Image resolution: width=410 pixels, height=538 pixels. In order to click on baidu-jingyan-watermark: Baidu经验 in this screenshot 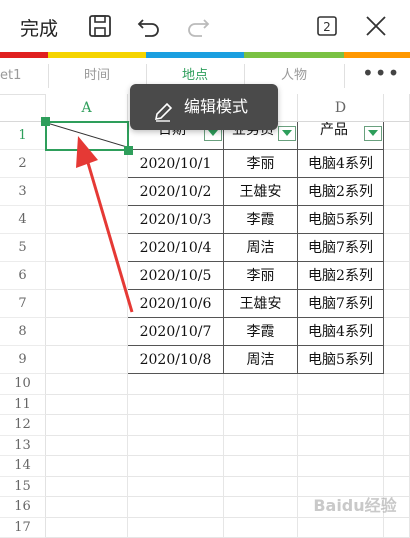, I will do `click(355, 506)`.